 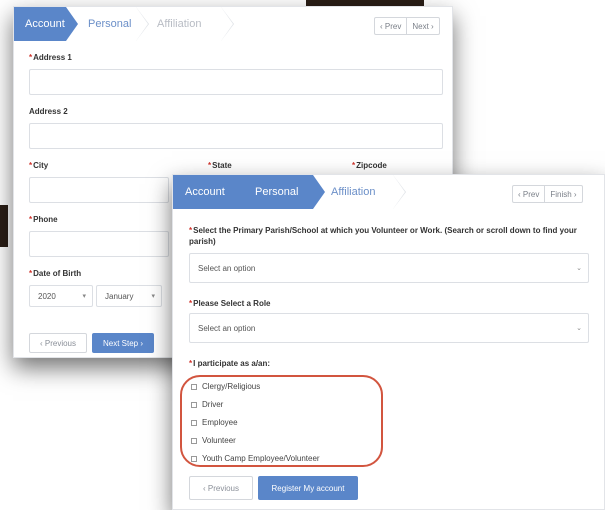 What do you see at coordinates (119, 296) in the screenshot?
I see `dob-month-value: January` at bounding box center [119, 296].